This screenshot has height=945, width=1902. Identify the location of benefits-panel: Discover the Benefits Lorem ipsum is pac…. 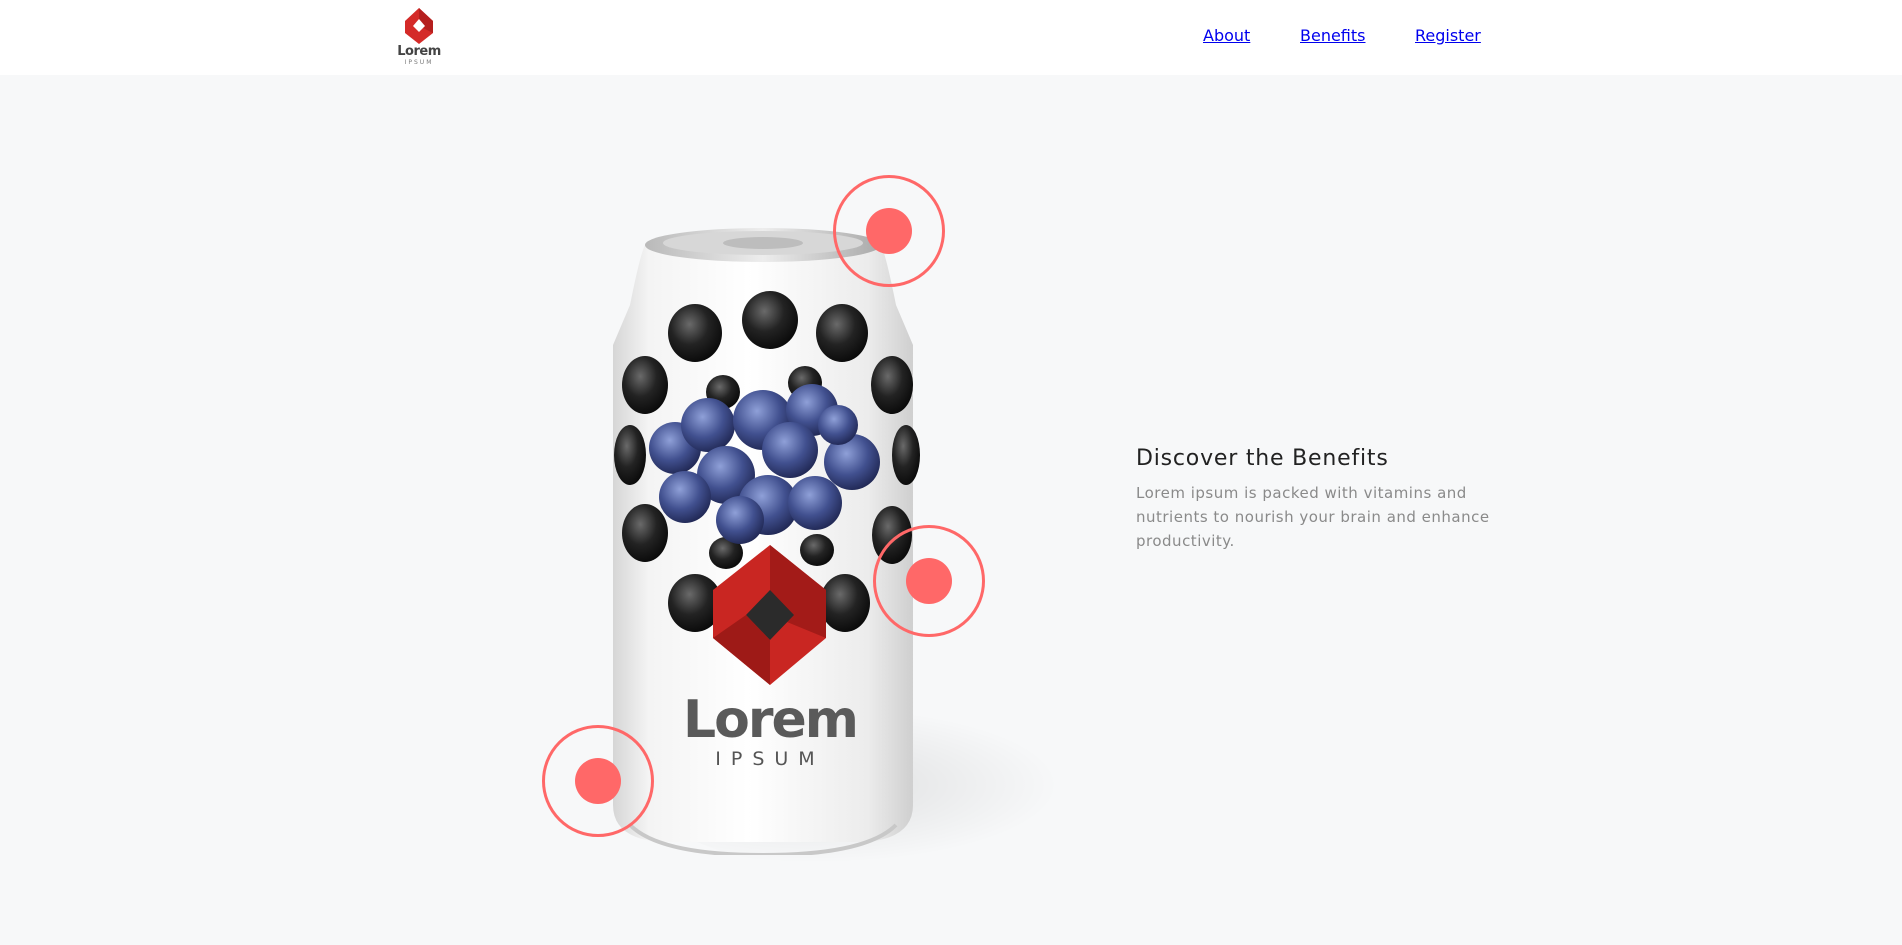
(1326, 499).